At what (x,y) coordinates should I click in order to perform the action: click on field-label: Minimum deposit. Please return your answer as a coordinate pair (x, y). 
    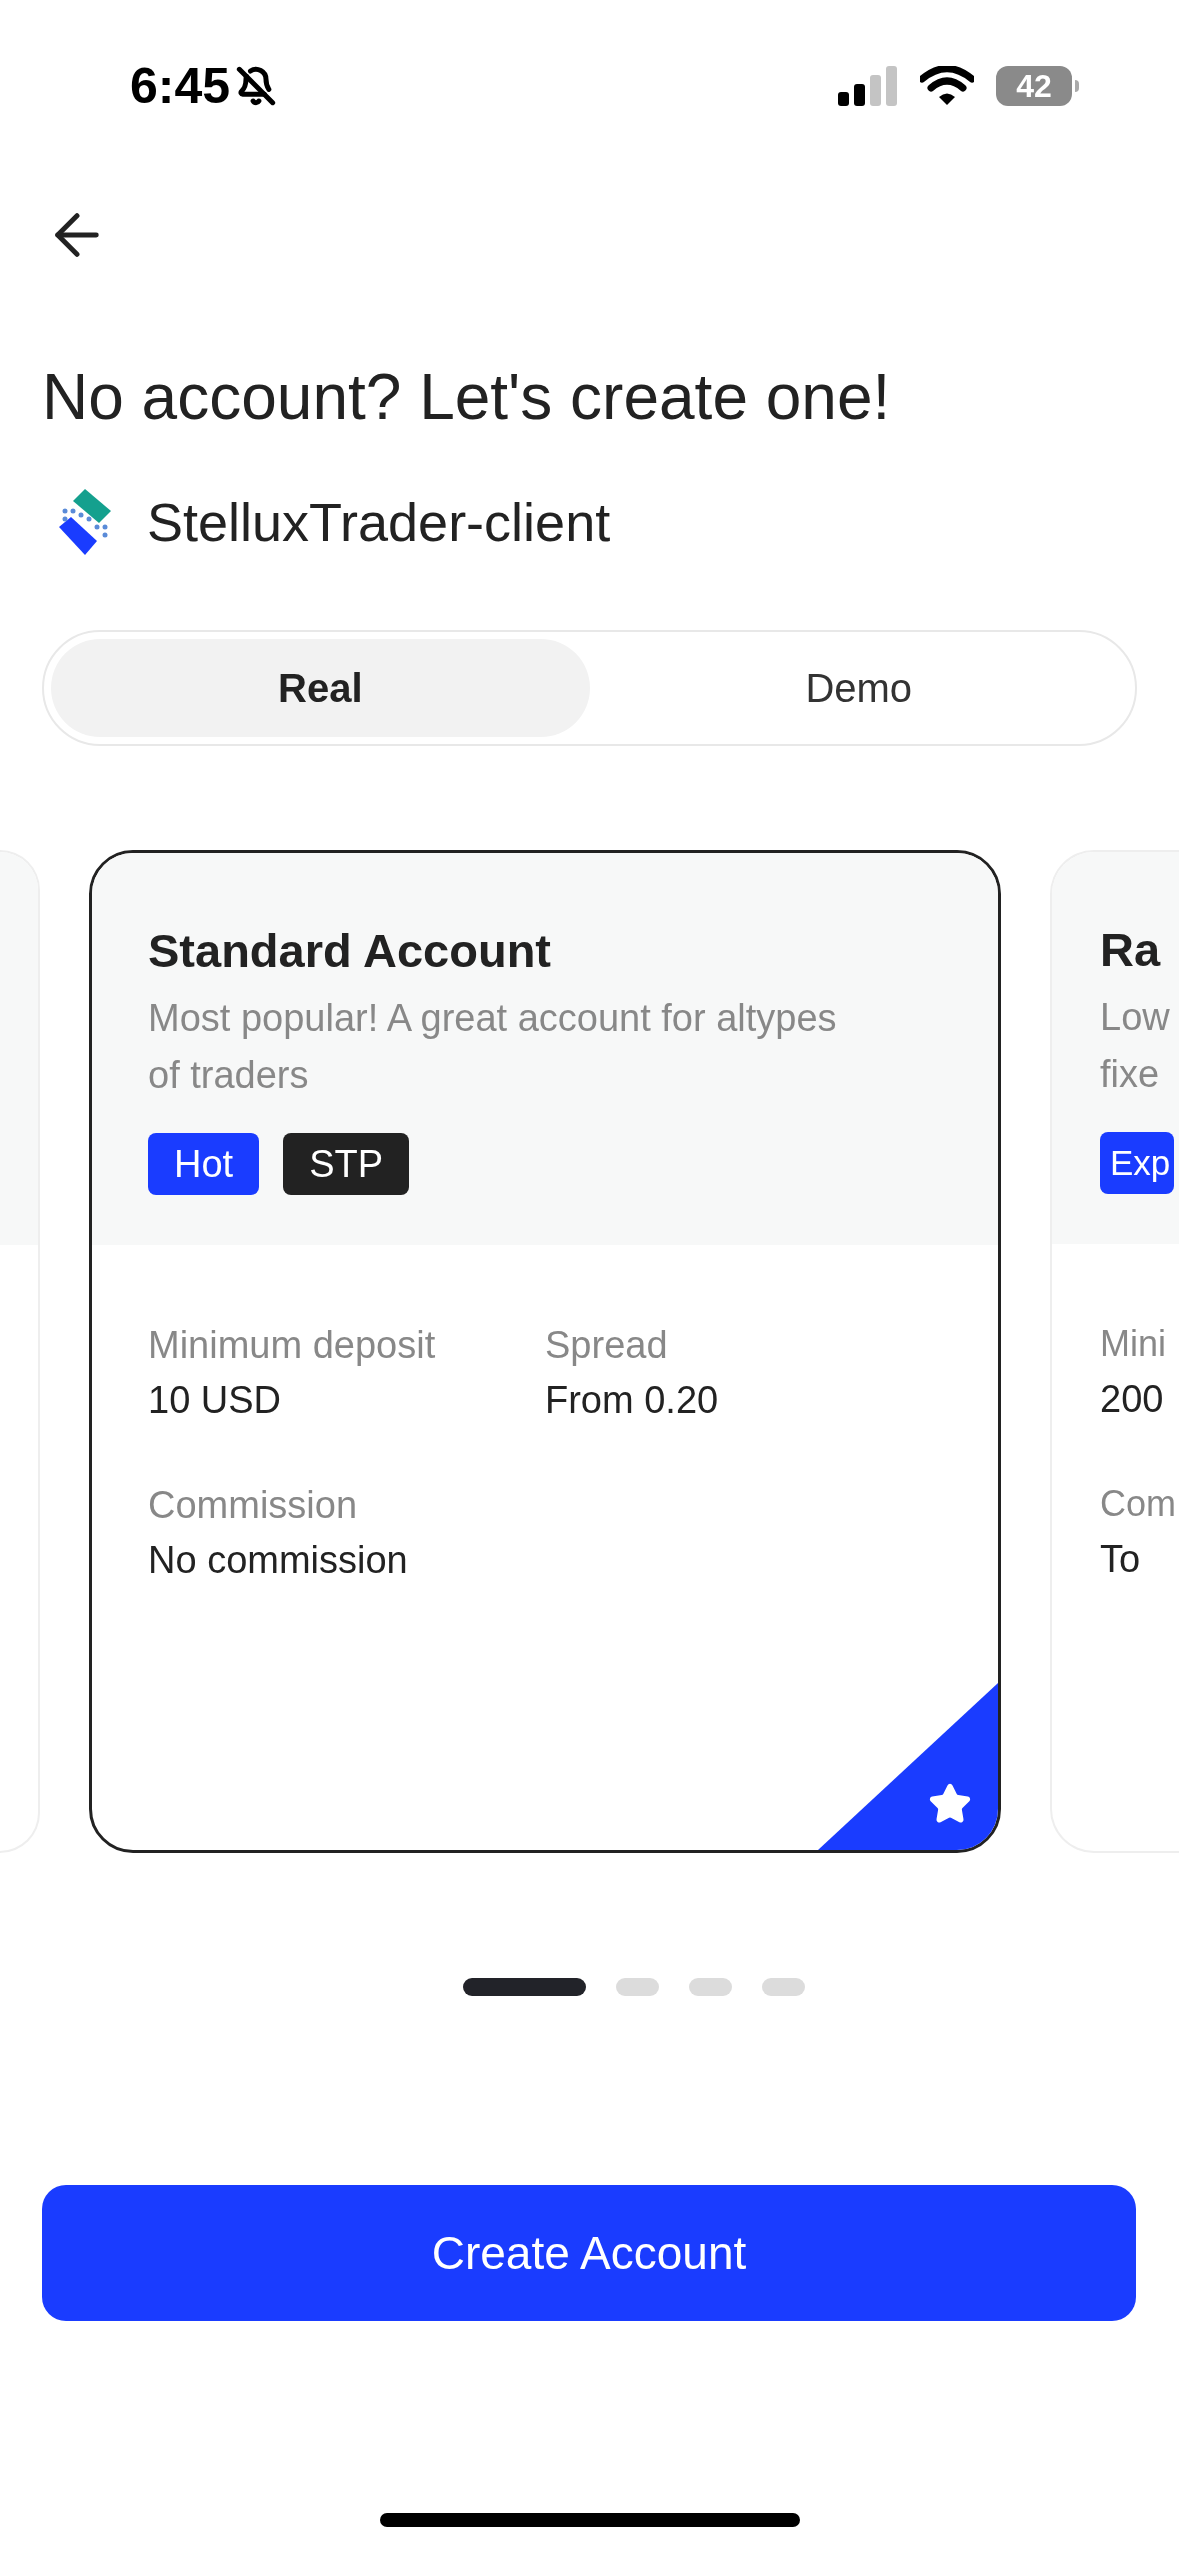
    Looking at the image, I should click on (292, 1345).